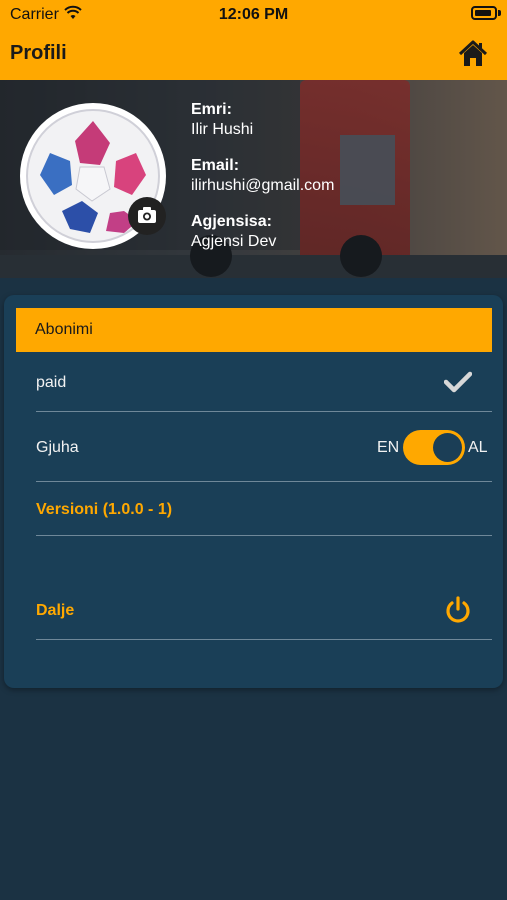 The width and height of the screenshot is (507, 900). Describe the element at coordinates (264, 509) in the screenshot. I see `version-row: Versioni (1.0.0 - 1)` at that location.